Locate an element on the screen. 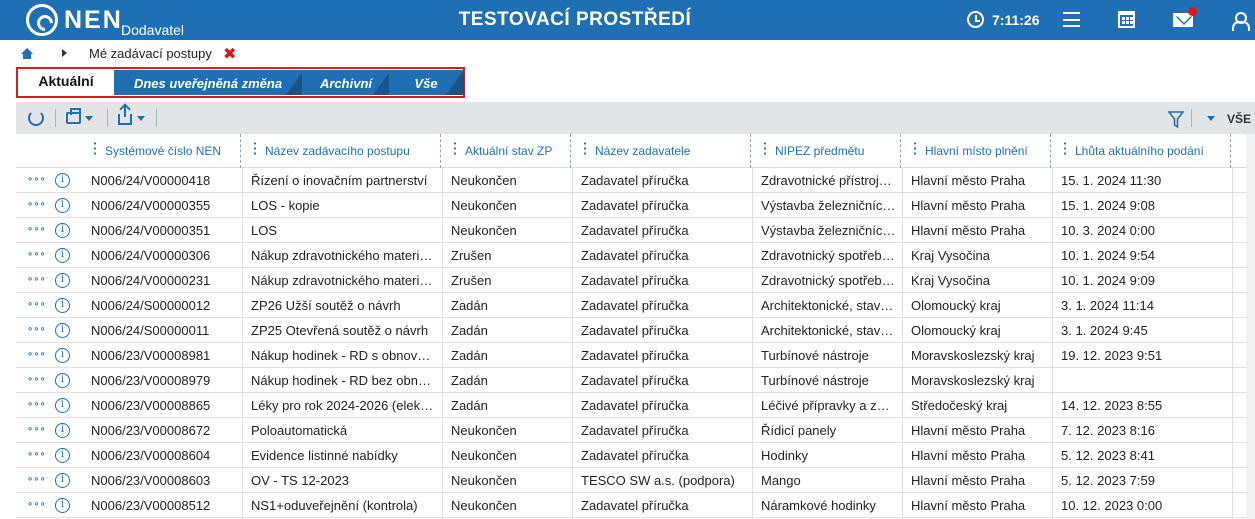  col-deadline-cell: 15. 1. 2024 11:30 is located at coordinates (1111, 180).